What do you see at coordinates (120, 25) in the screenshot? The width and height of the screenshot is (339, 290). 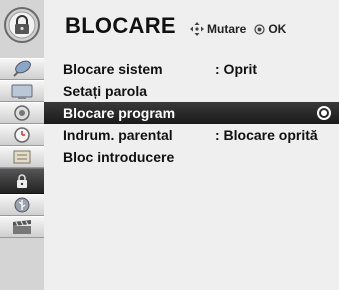 I see `page-title: BLOCARE` at bounding box center [120, 25].